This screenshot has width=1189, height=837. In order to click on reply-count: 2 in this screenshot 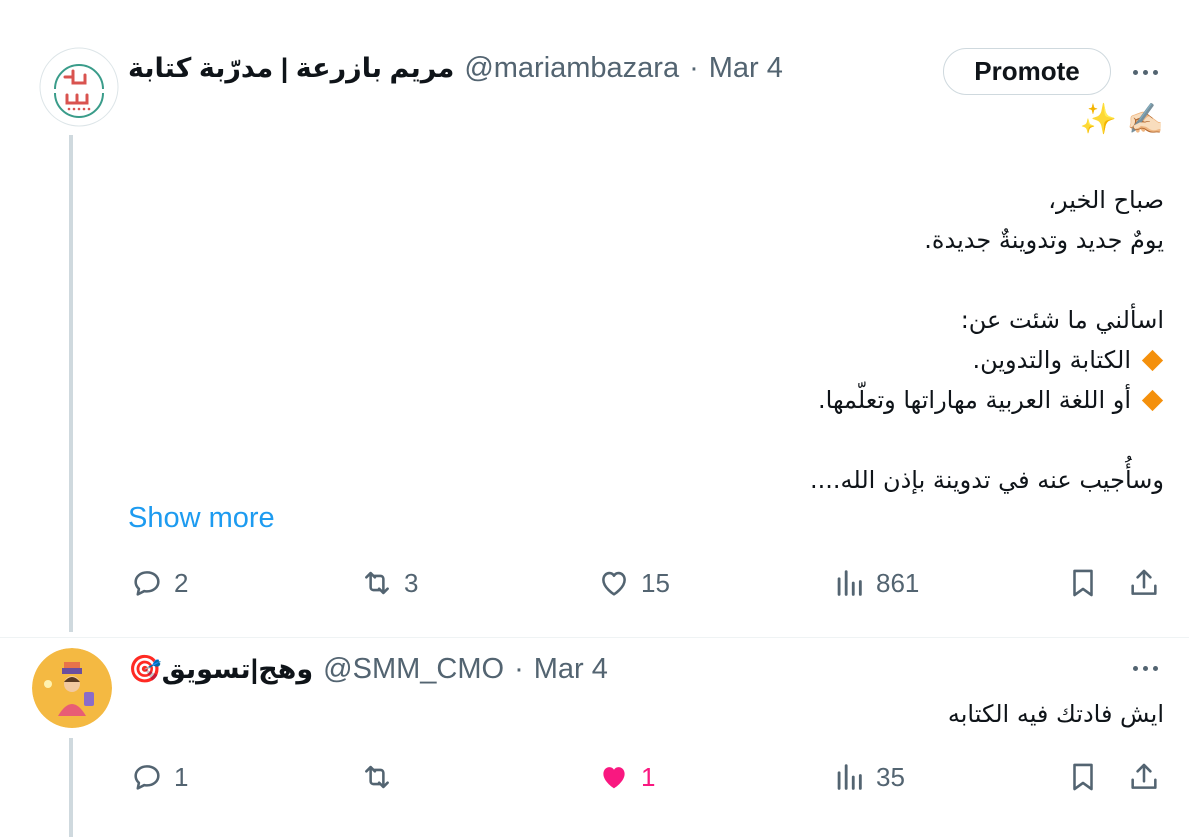, I will do `click(181, 582)`.